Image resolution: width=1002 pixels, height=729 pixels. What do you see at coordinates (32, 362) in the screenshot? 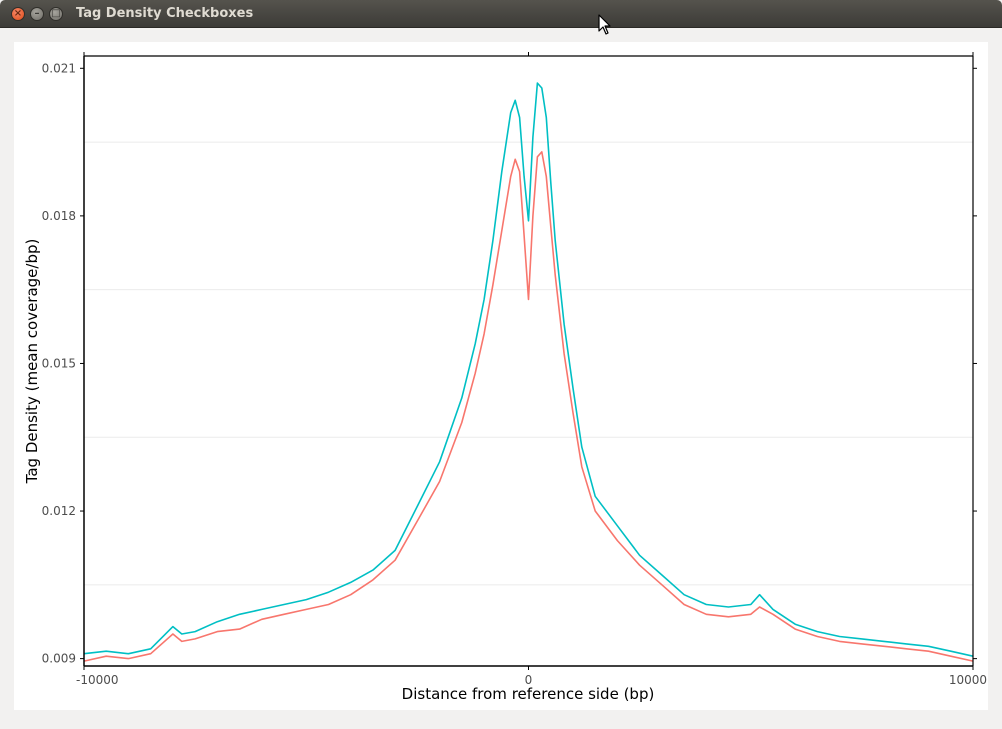
I see `y-axis-title: Tag Density (mean coverage/bp)` at bounding box center [32, 362].